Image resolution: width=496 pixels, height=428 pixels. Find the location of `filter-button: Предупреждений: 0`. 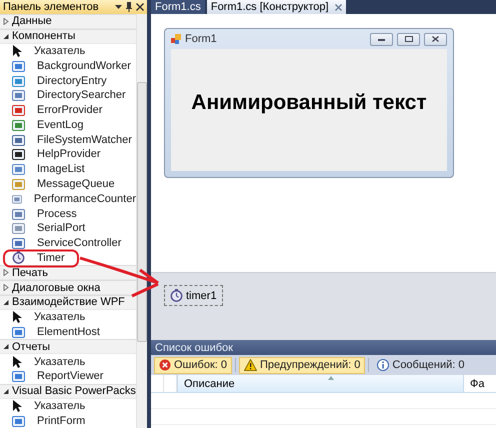

filter-button: Предупреждений: 0 is located at coordinates (302, 365).